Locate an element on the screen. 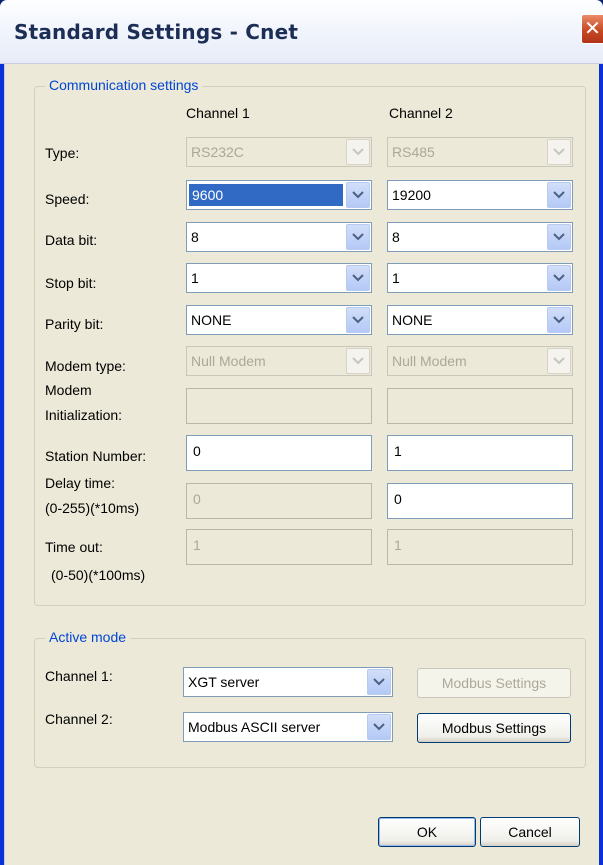 The width and height of the screenshot is (603, 865). channel2-modem-type-value: Null Modem is located at coordinates (429, 361).